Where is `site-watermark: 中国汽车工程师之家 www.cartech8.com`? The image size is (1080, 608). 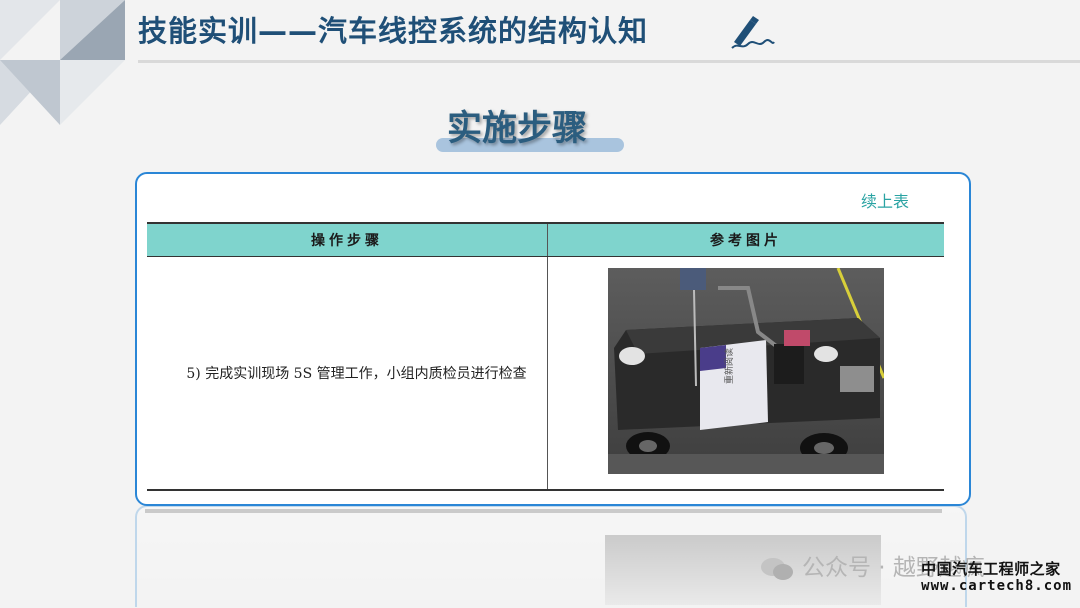 site-watermark: 中国汽车工程师之家 www.cartech8.com is located at coordinates (996, 577).